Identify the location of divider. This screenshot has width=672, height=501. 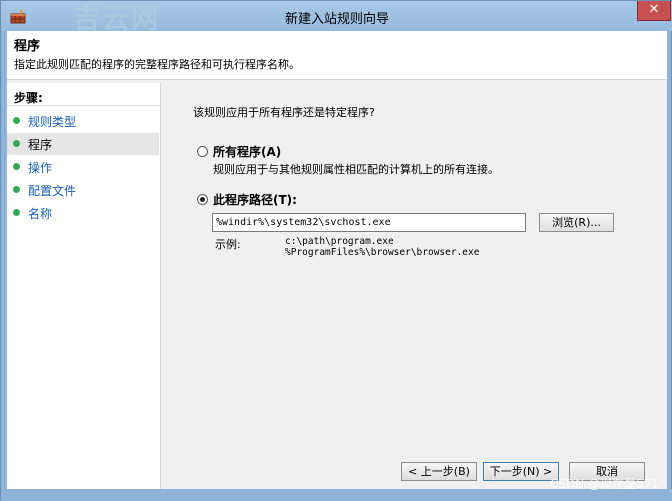
(84, 105).